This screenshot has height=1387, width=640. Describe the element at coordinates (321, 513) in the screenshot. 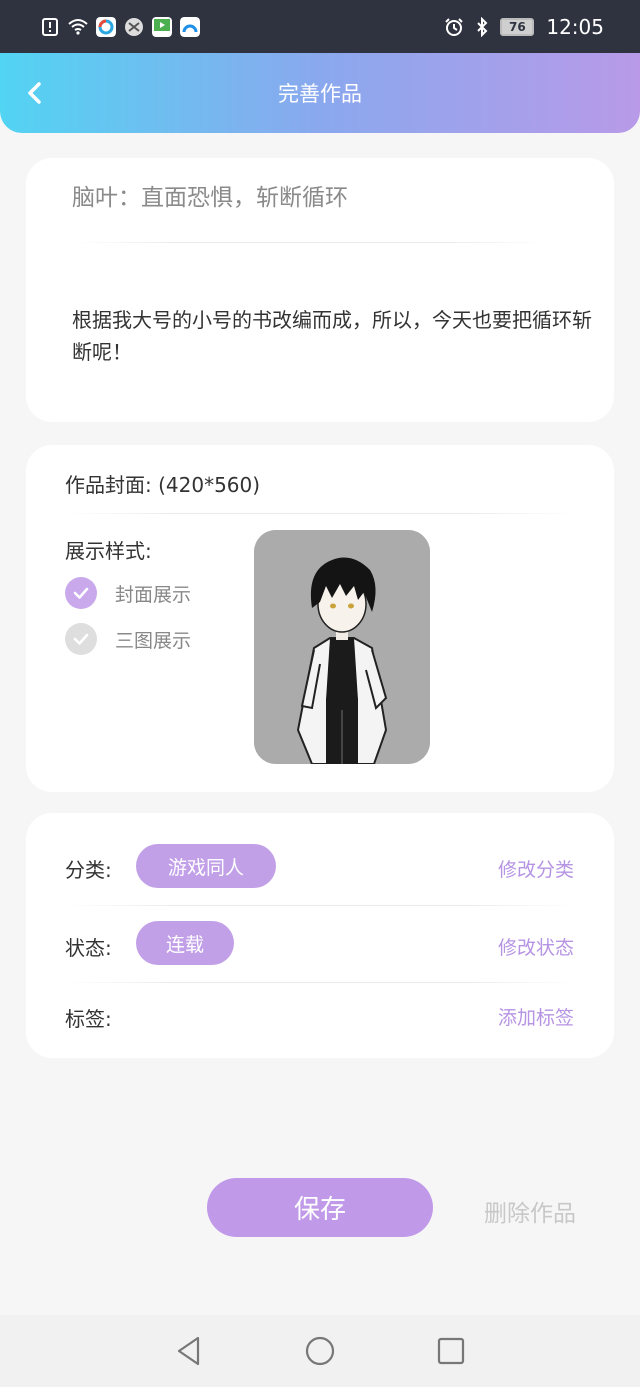

I see `cover-divider` at that location.